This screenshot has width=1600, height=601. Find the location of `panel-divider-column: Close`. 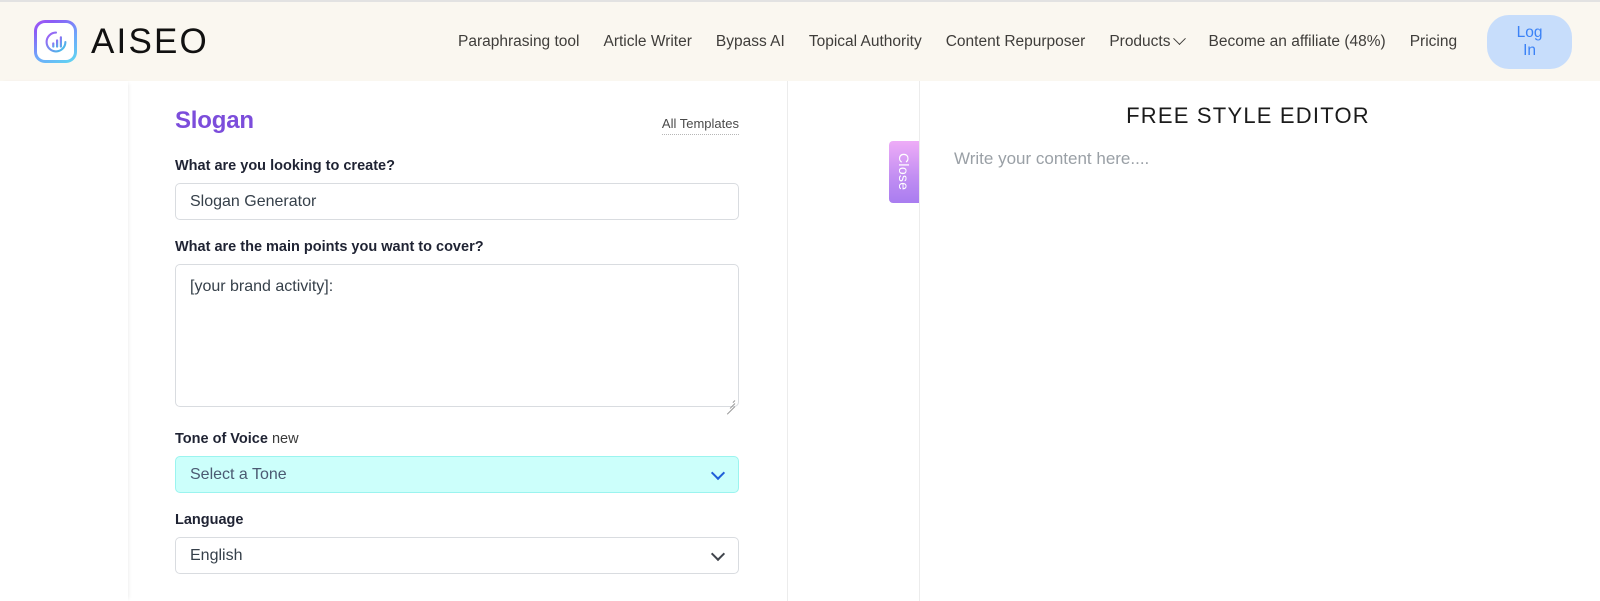

panel-divider-column: Close is located at coordinates (854, 341).